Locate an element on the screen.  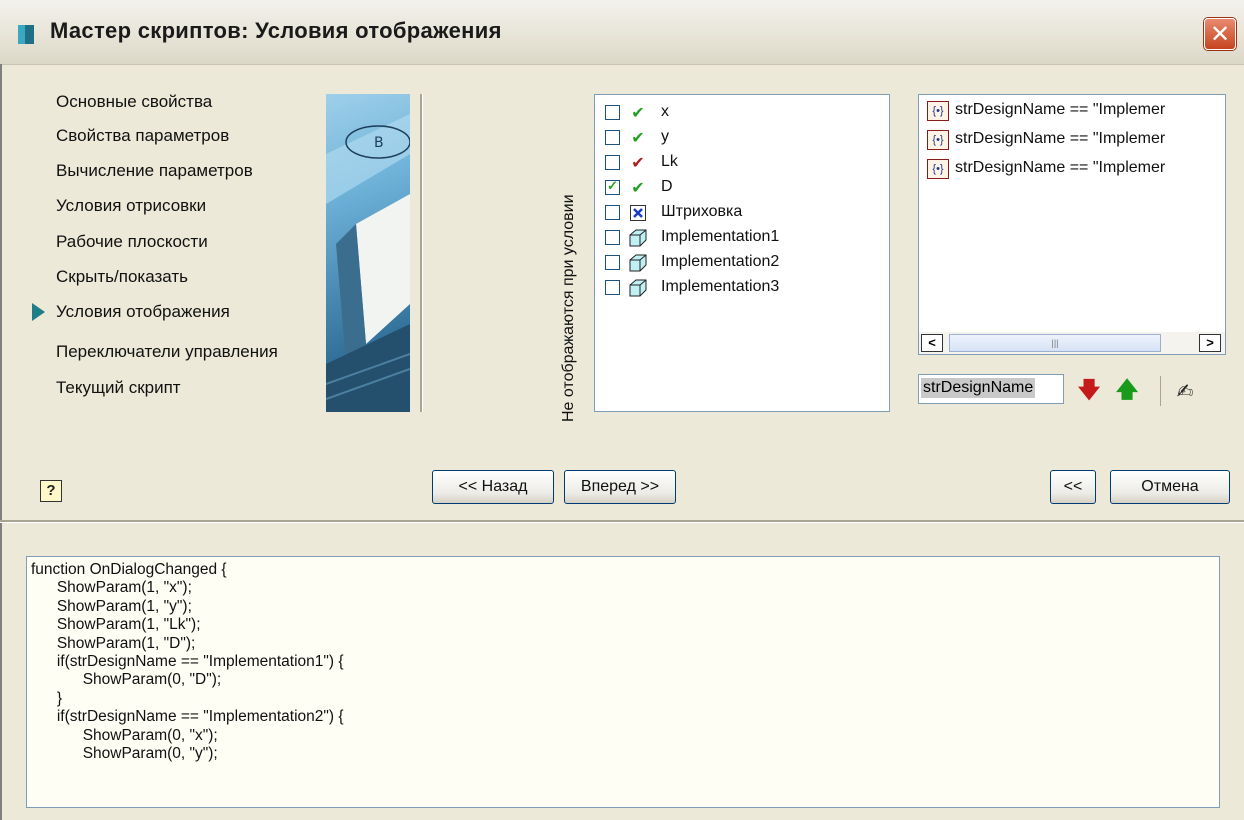
param-label: Implementation1 is located at coordinates (720, 236).